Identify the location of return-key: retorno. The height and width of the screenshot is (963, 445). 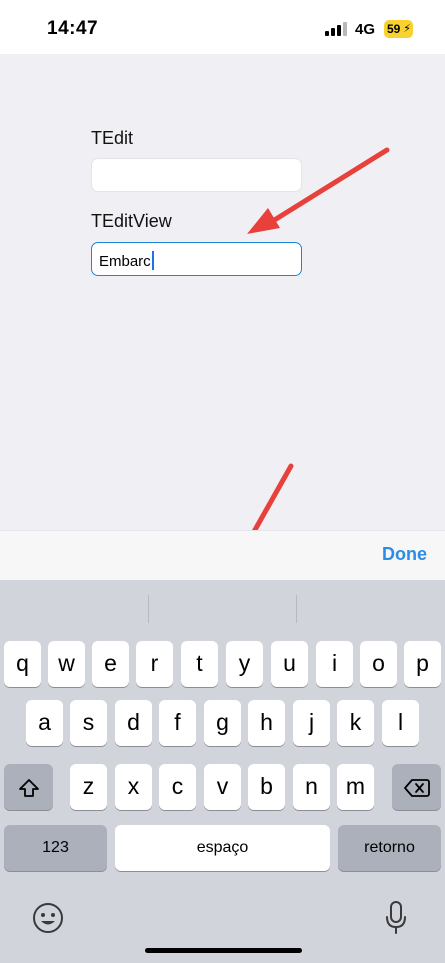
(389, 848).